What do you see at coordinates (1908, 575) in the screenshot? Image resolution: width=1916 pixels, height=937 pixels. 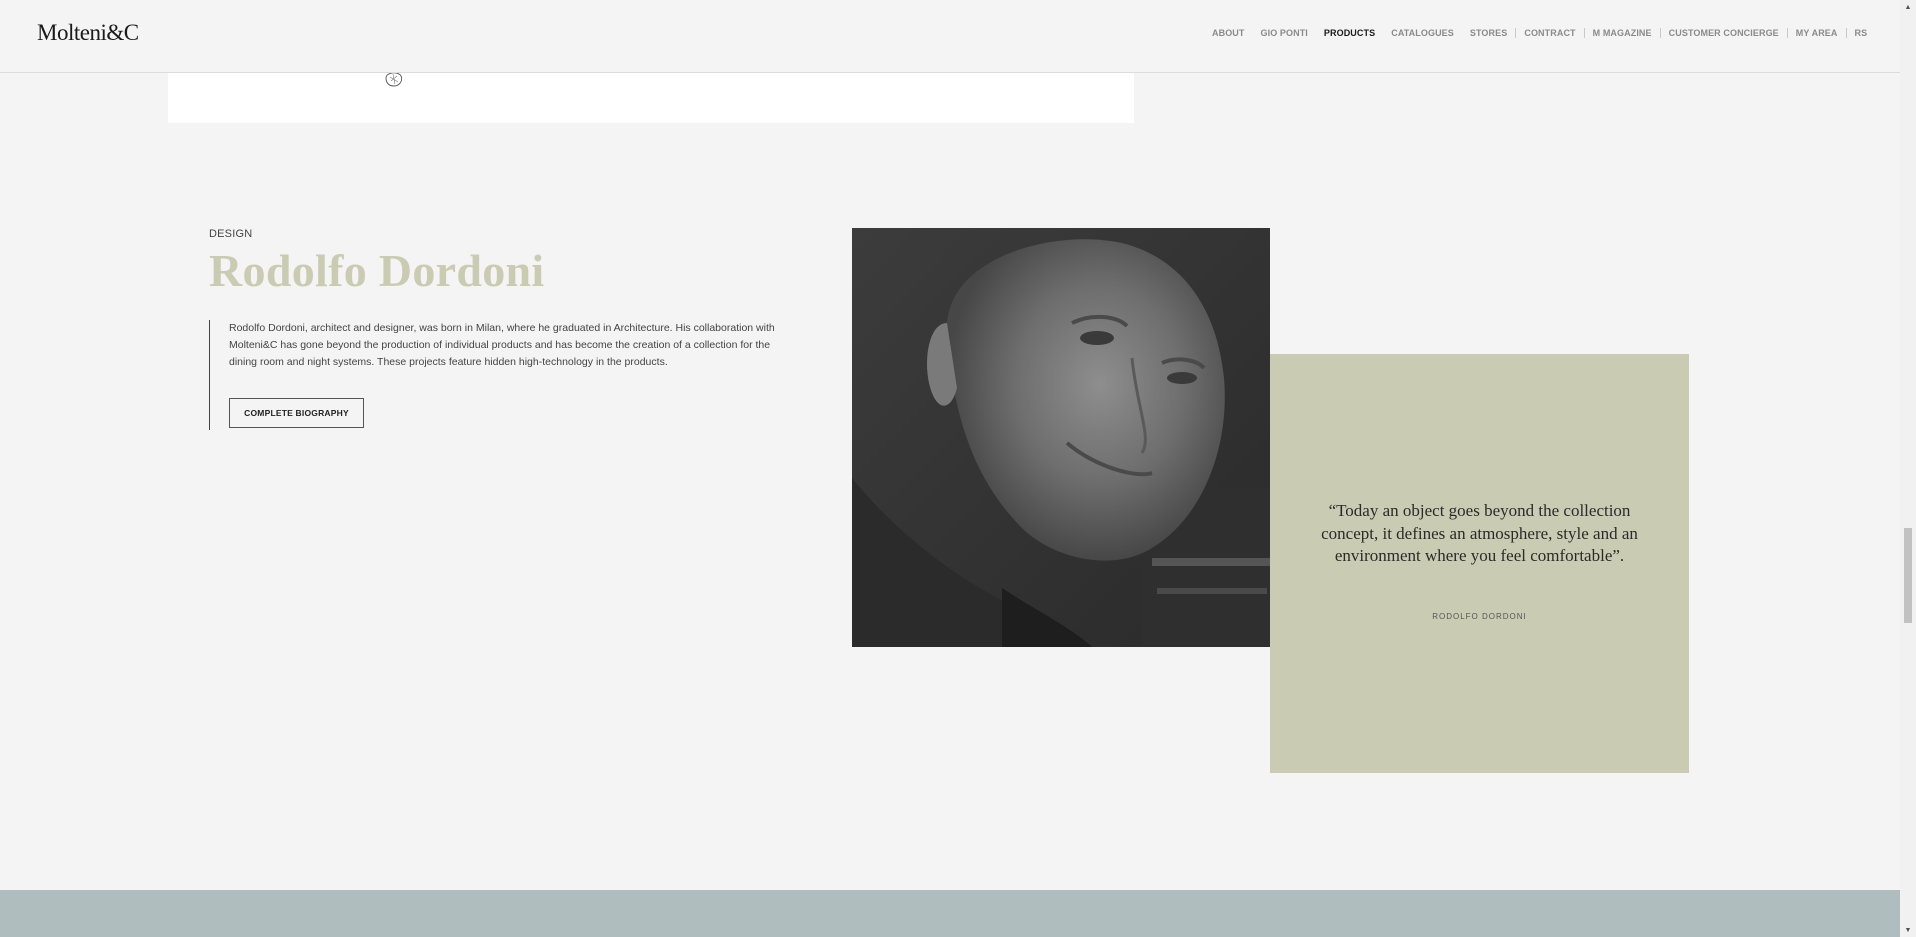 I see `scrollbar-thumb` at bounding box center [1908, 575].